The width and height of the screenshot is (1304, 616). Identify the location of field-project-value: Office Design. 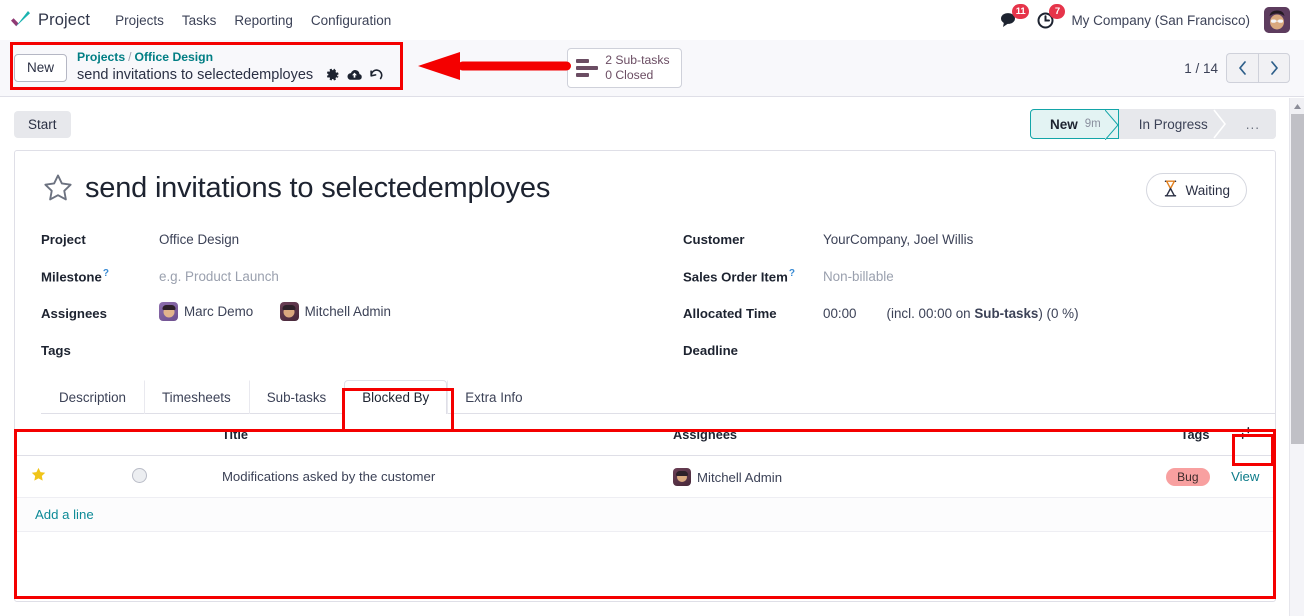
(199, 239).